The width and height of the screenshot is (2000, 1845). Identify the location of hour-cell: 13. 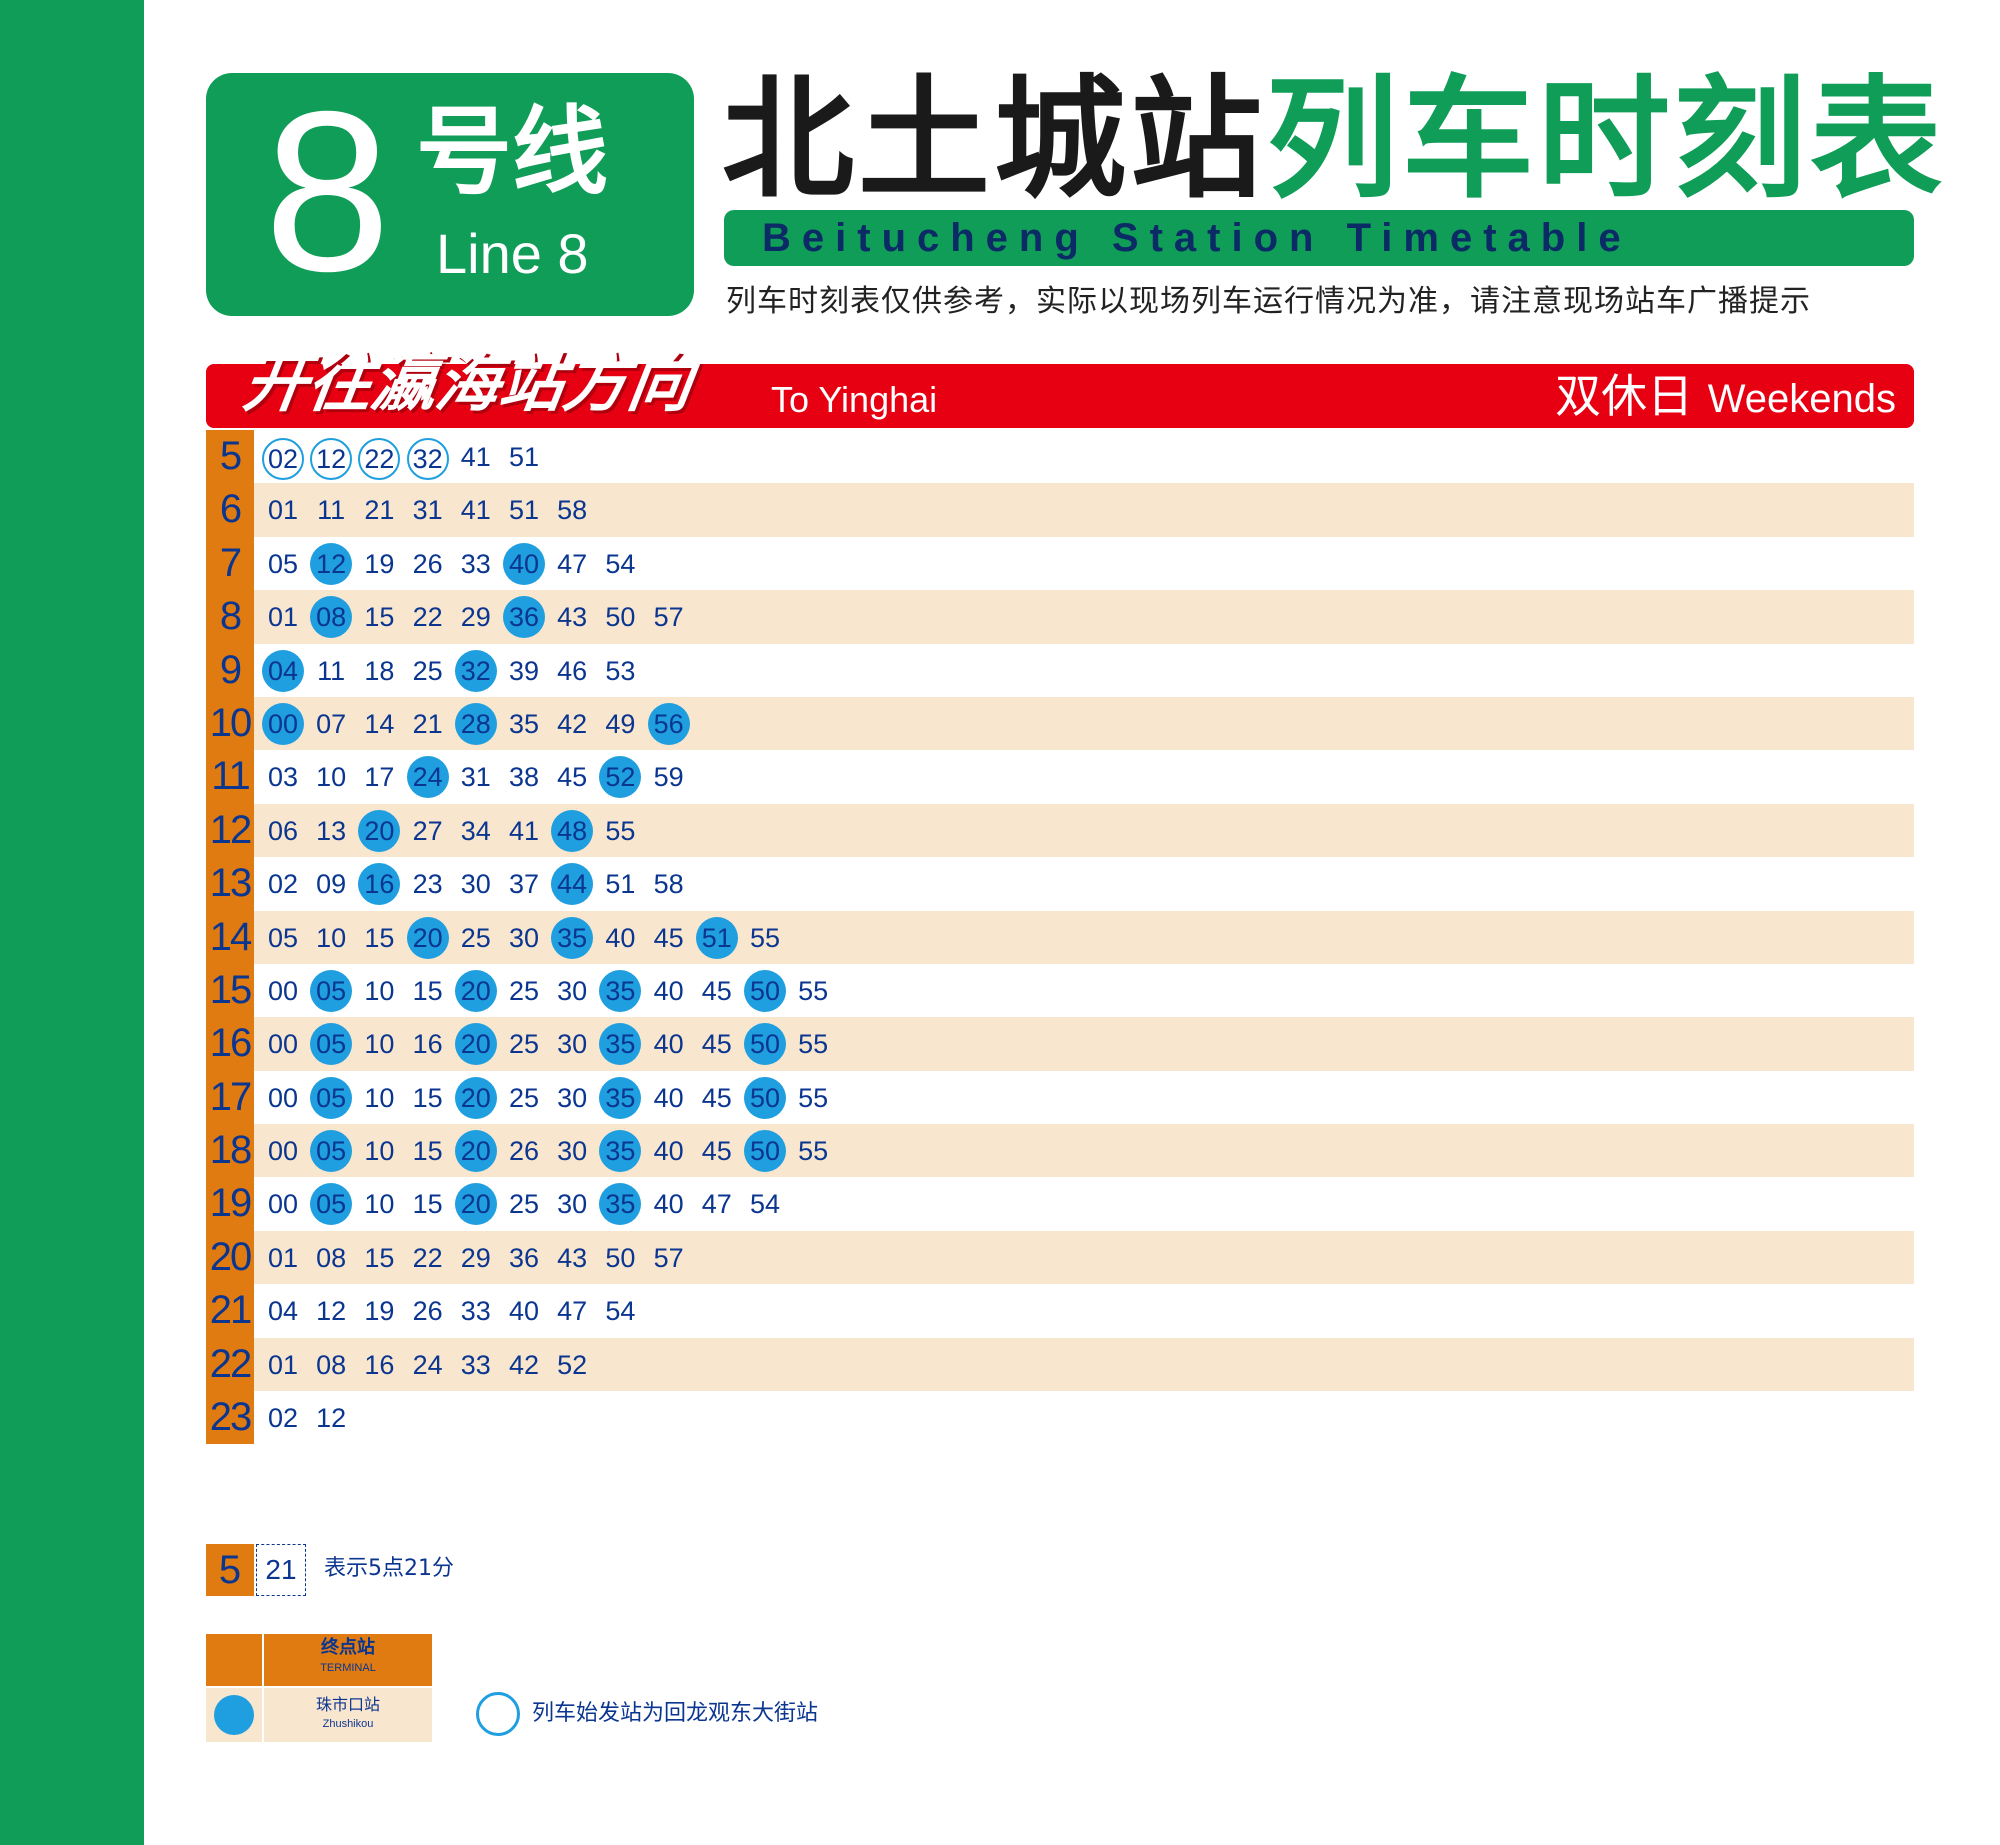
(230, 884).